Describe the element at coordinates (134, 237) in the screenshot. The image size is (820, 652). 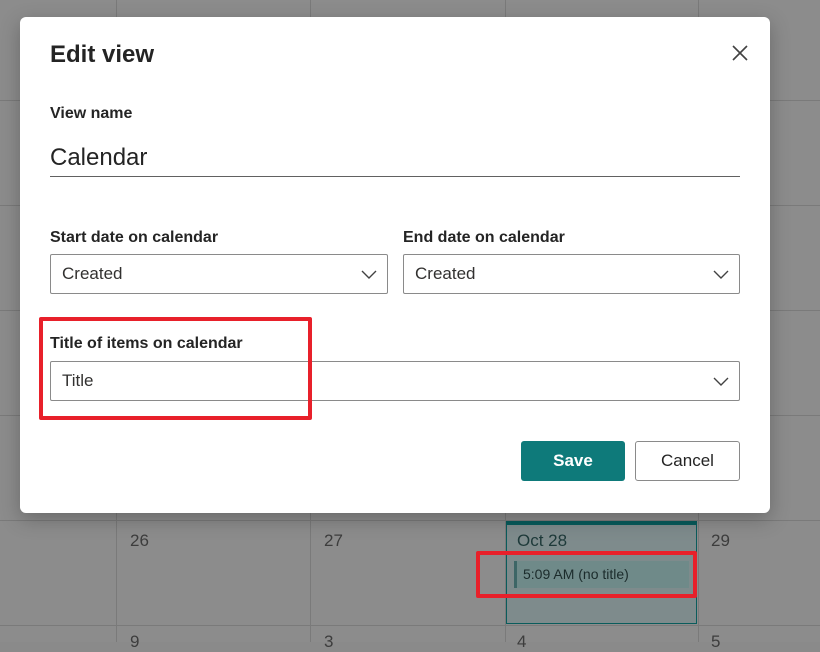
I see `start-date-label: Start date on calendar` at that location.